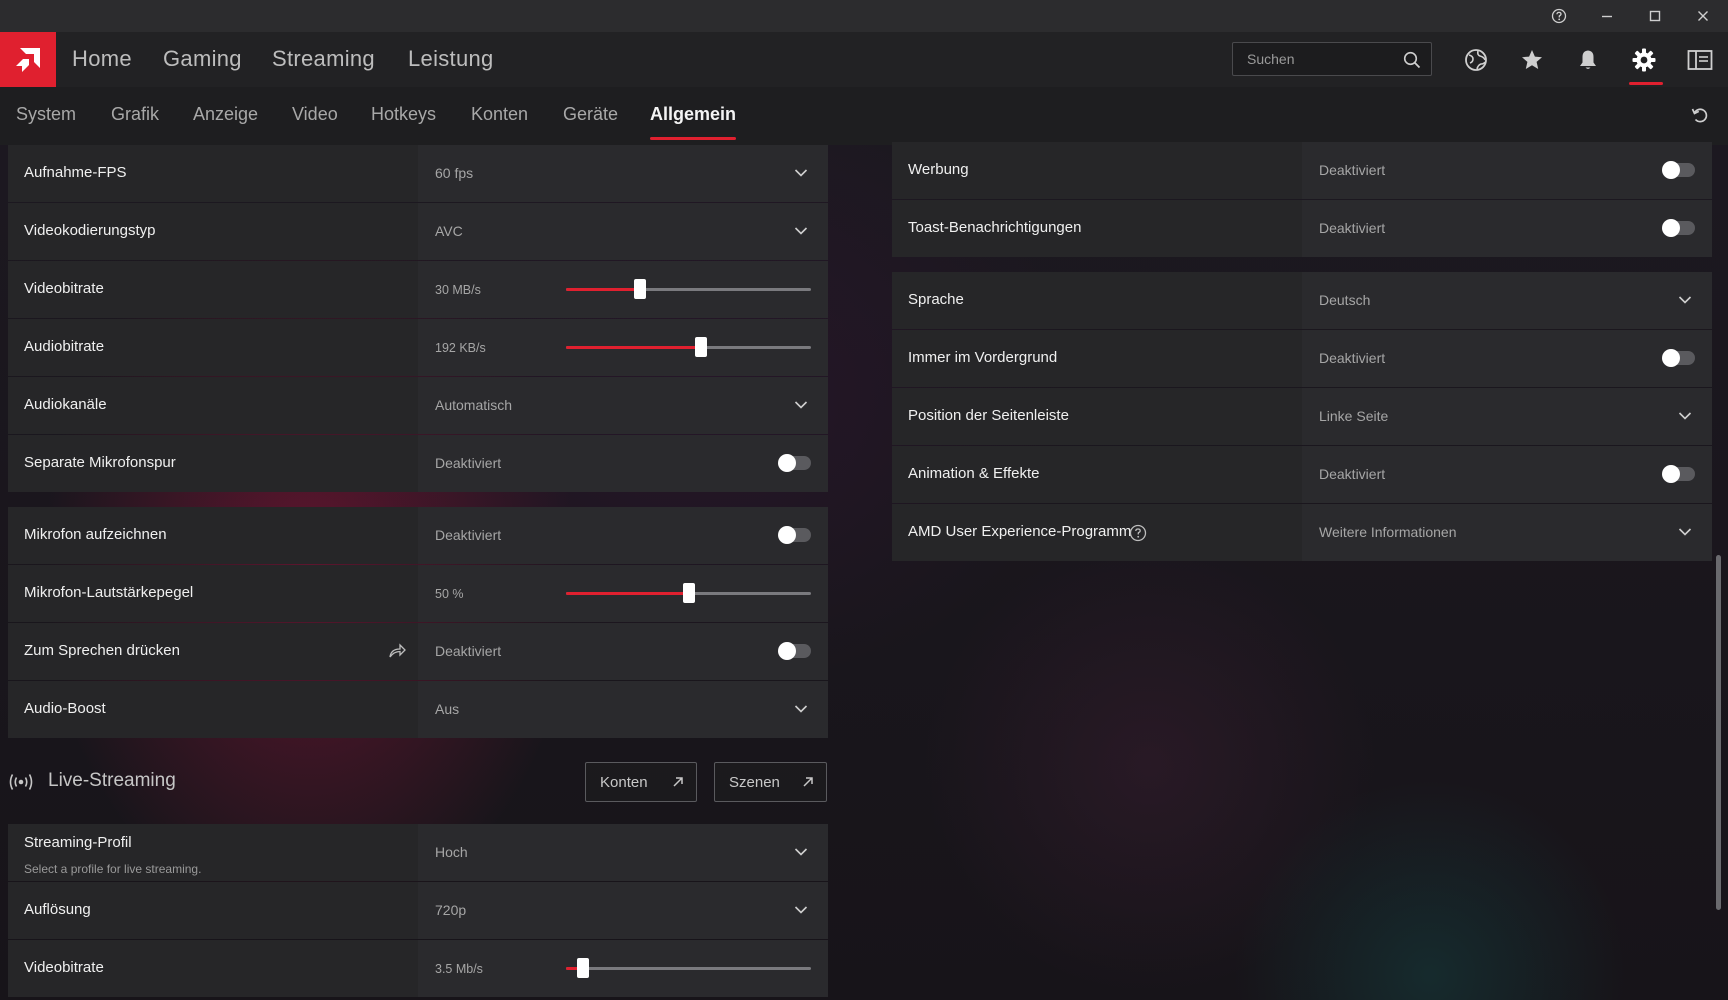 The width and height of the screenshot is (1728, 1000). Describe the element at coordinates (100, 462) in the screenshot. I see `setting-label: Separate Mikrofonspur` at that location.